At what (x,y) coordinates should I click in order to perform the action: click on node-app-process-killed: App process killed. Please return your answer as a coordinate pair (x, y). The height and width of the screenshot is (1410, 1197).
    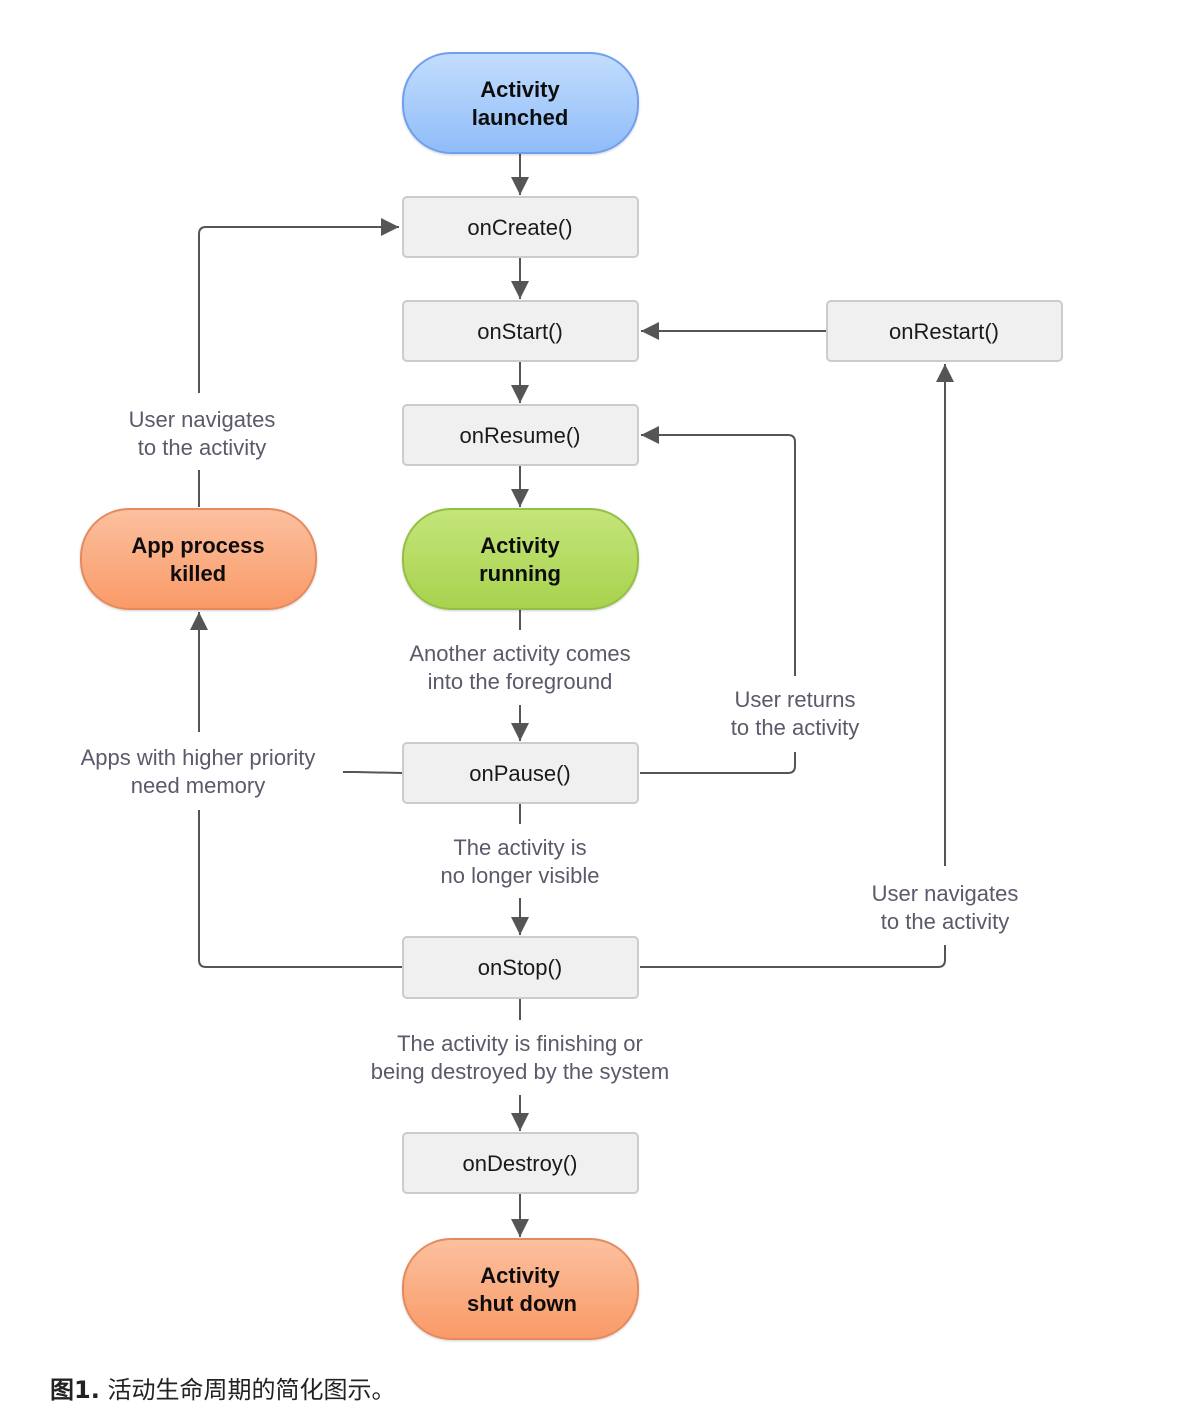
    Looking at the image, I should click on (198, 559).